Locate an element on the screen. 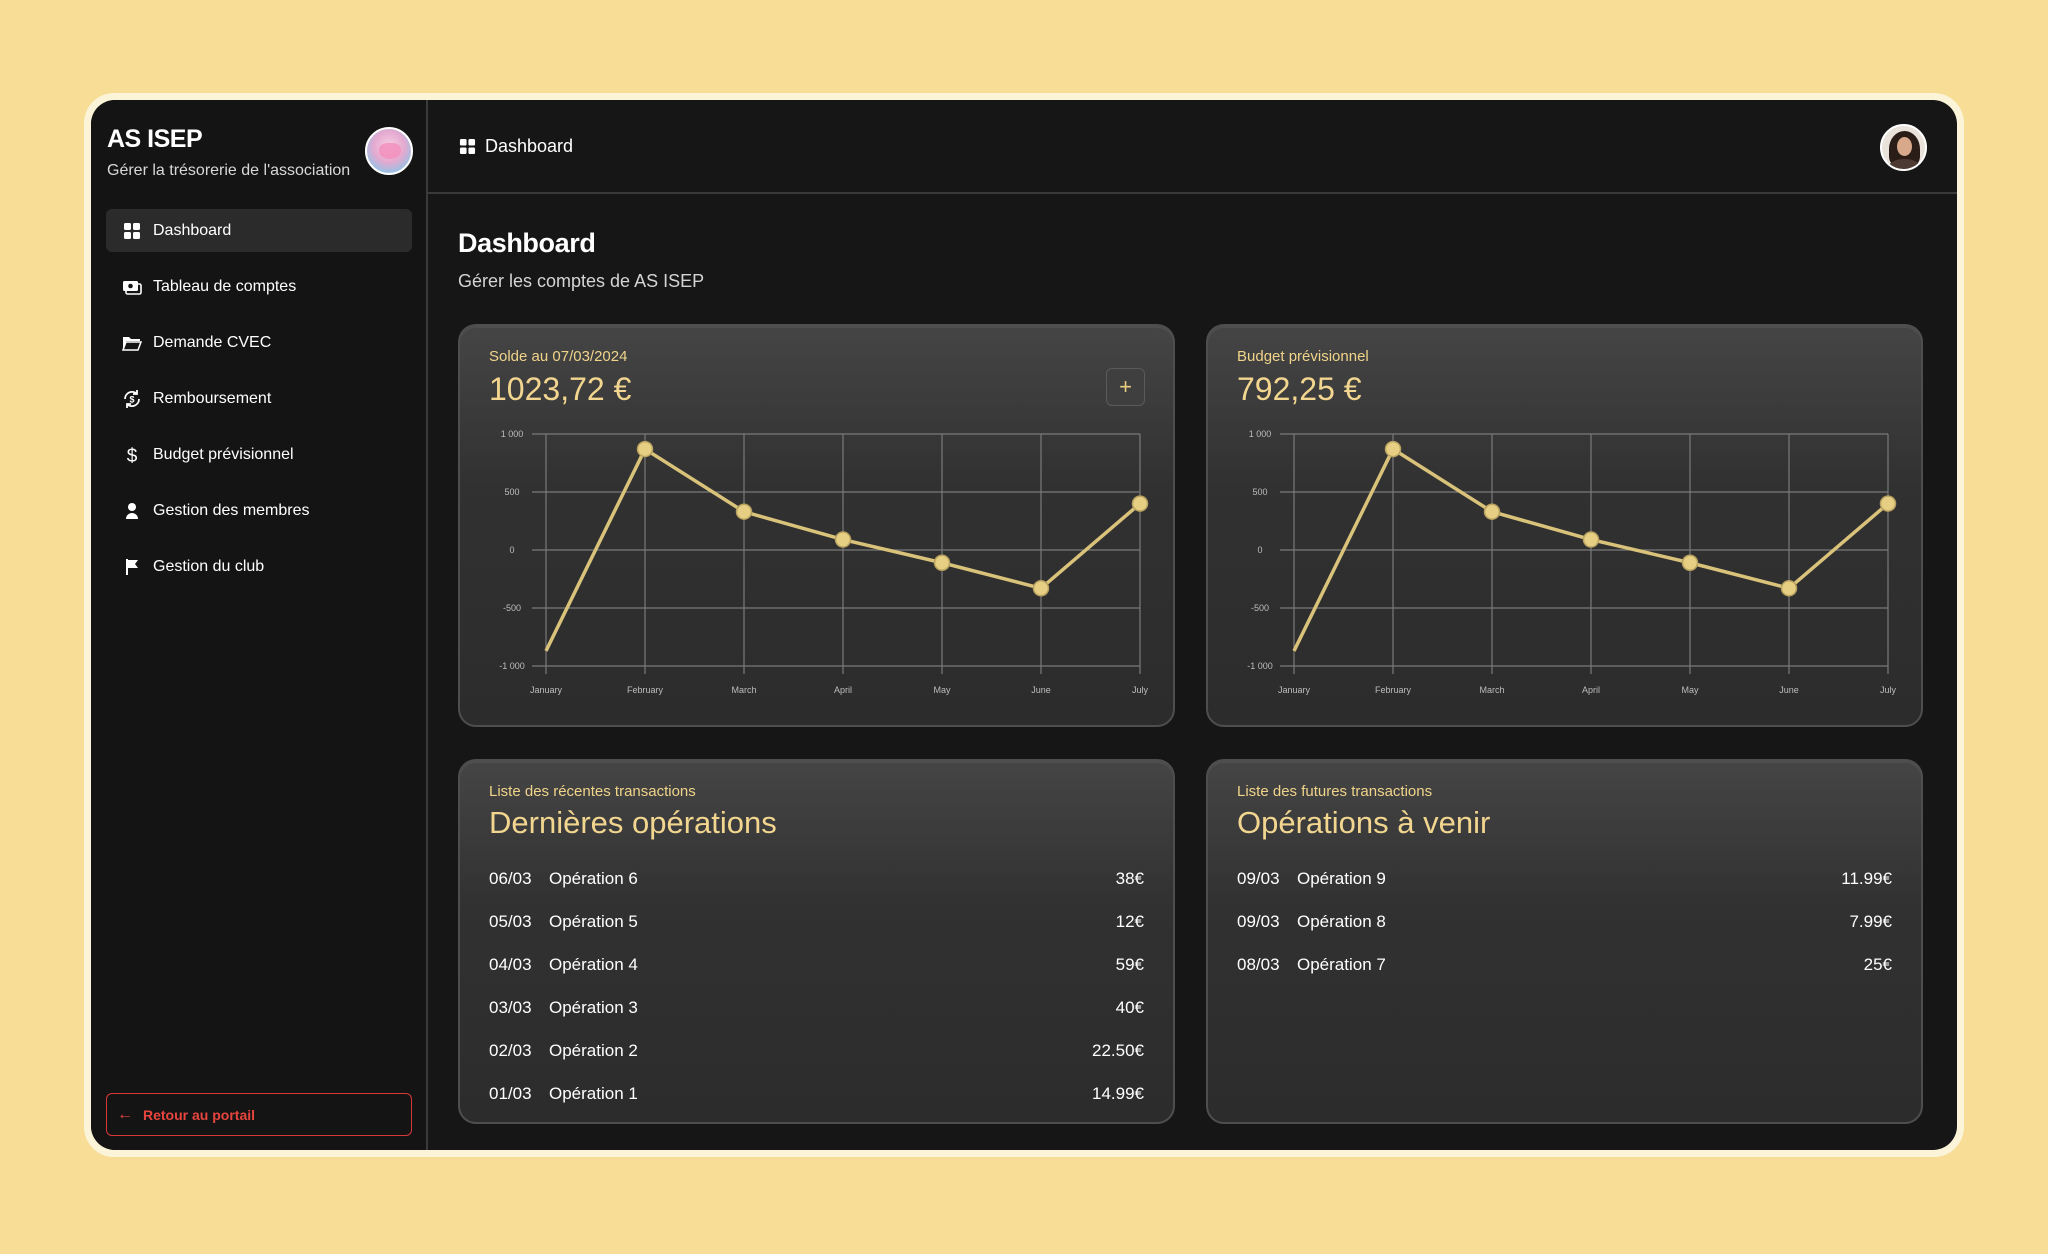 The height and width of the screenshot is (1254, 2048). user-icon is located at coordinates (132, 511).